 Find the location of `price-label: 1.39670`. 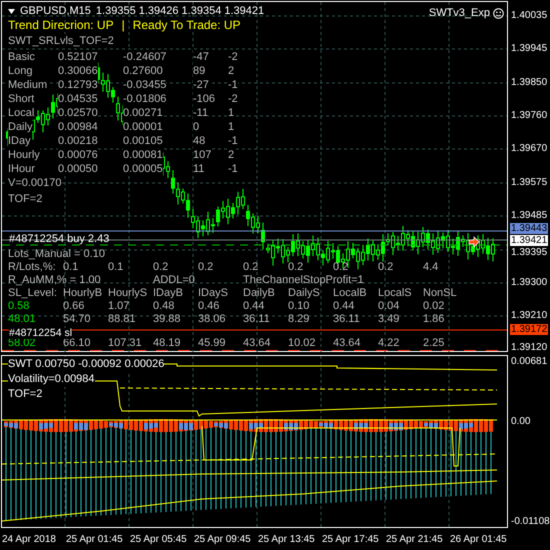

price-label: 1.39670 is located at coordinates (529, 148).